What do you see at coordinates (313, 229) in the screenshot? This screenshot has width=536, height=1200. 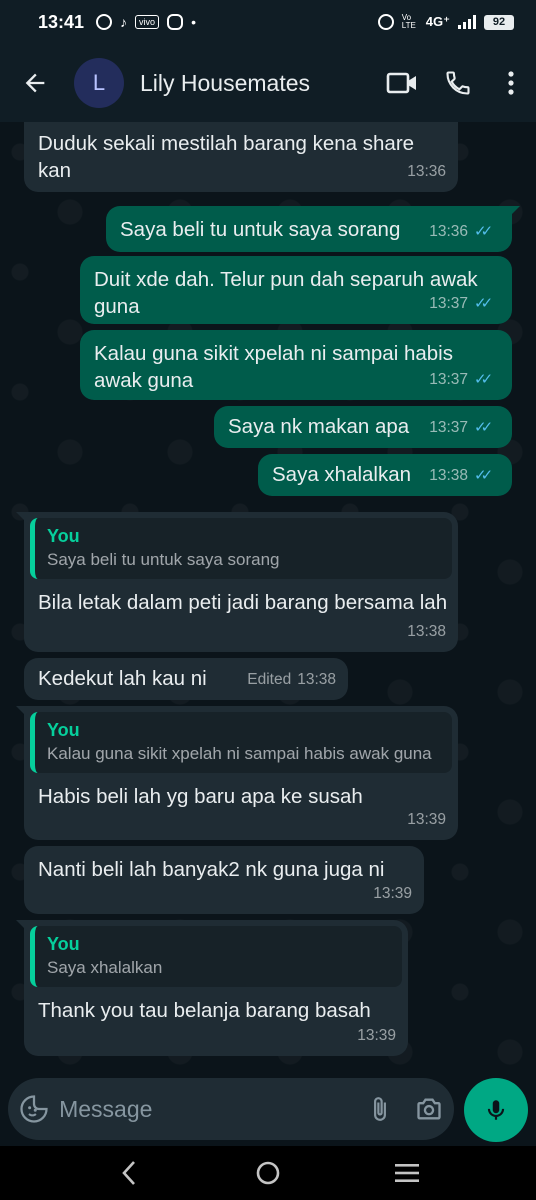 I see `message-outgoing: Saya beli tu untuk saya sorang 13:36 ✓✓` at bounding box center [313, 229].